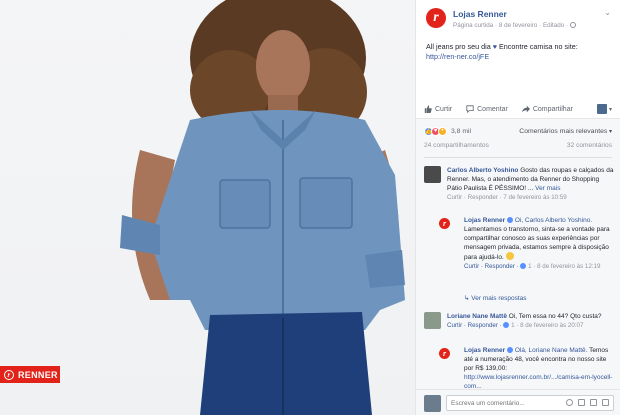 Image resolution: width=620 pixels, height=415 pixels. What do you see at coordinates (589, 148) in the screenshot?
I see `comments-count: 32 comentários` at bounding box center [589, 148].